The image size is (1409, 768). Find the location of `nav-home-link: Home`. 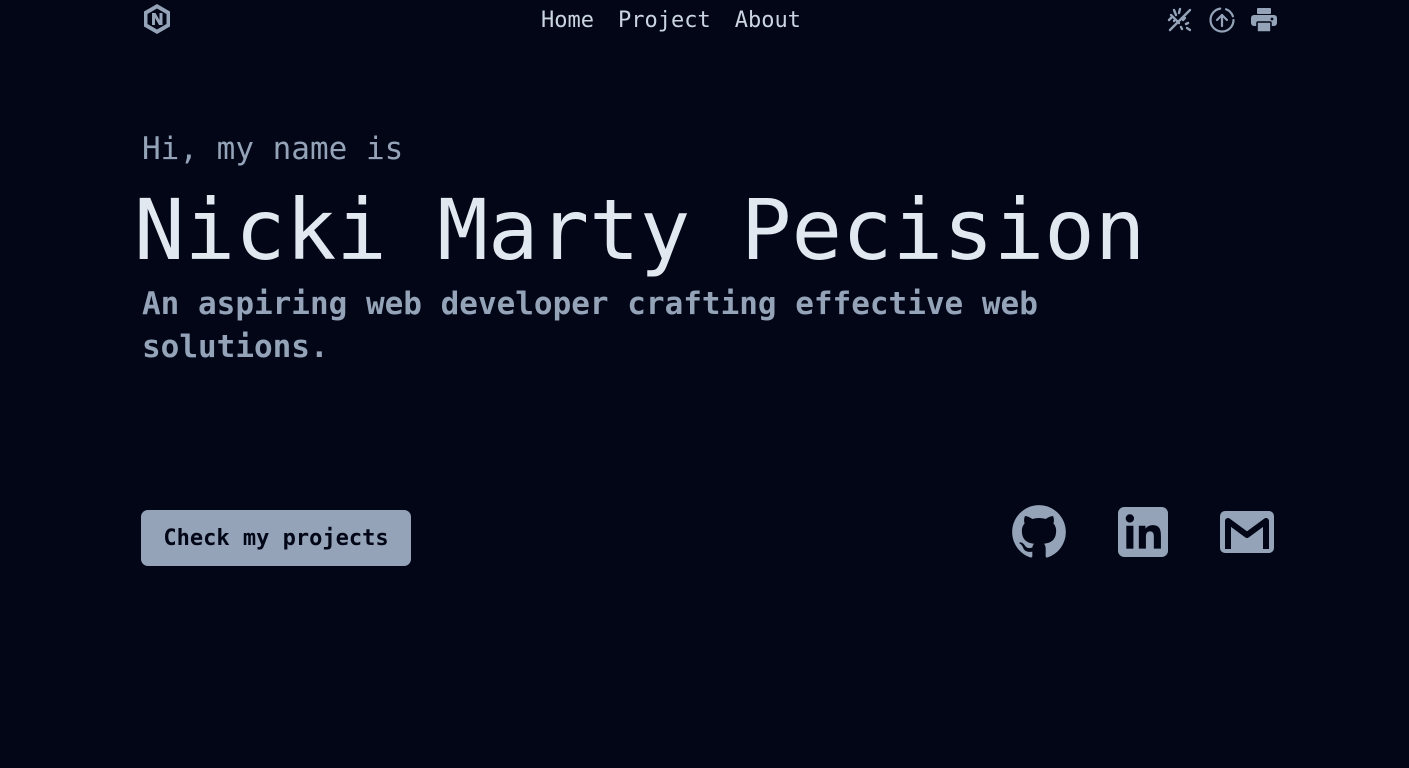

nav-home-link: Home is located at coordinates (567, 20).